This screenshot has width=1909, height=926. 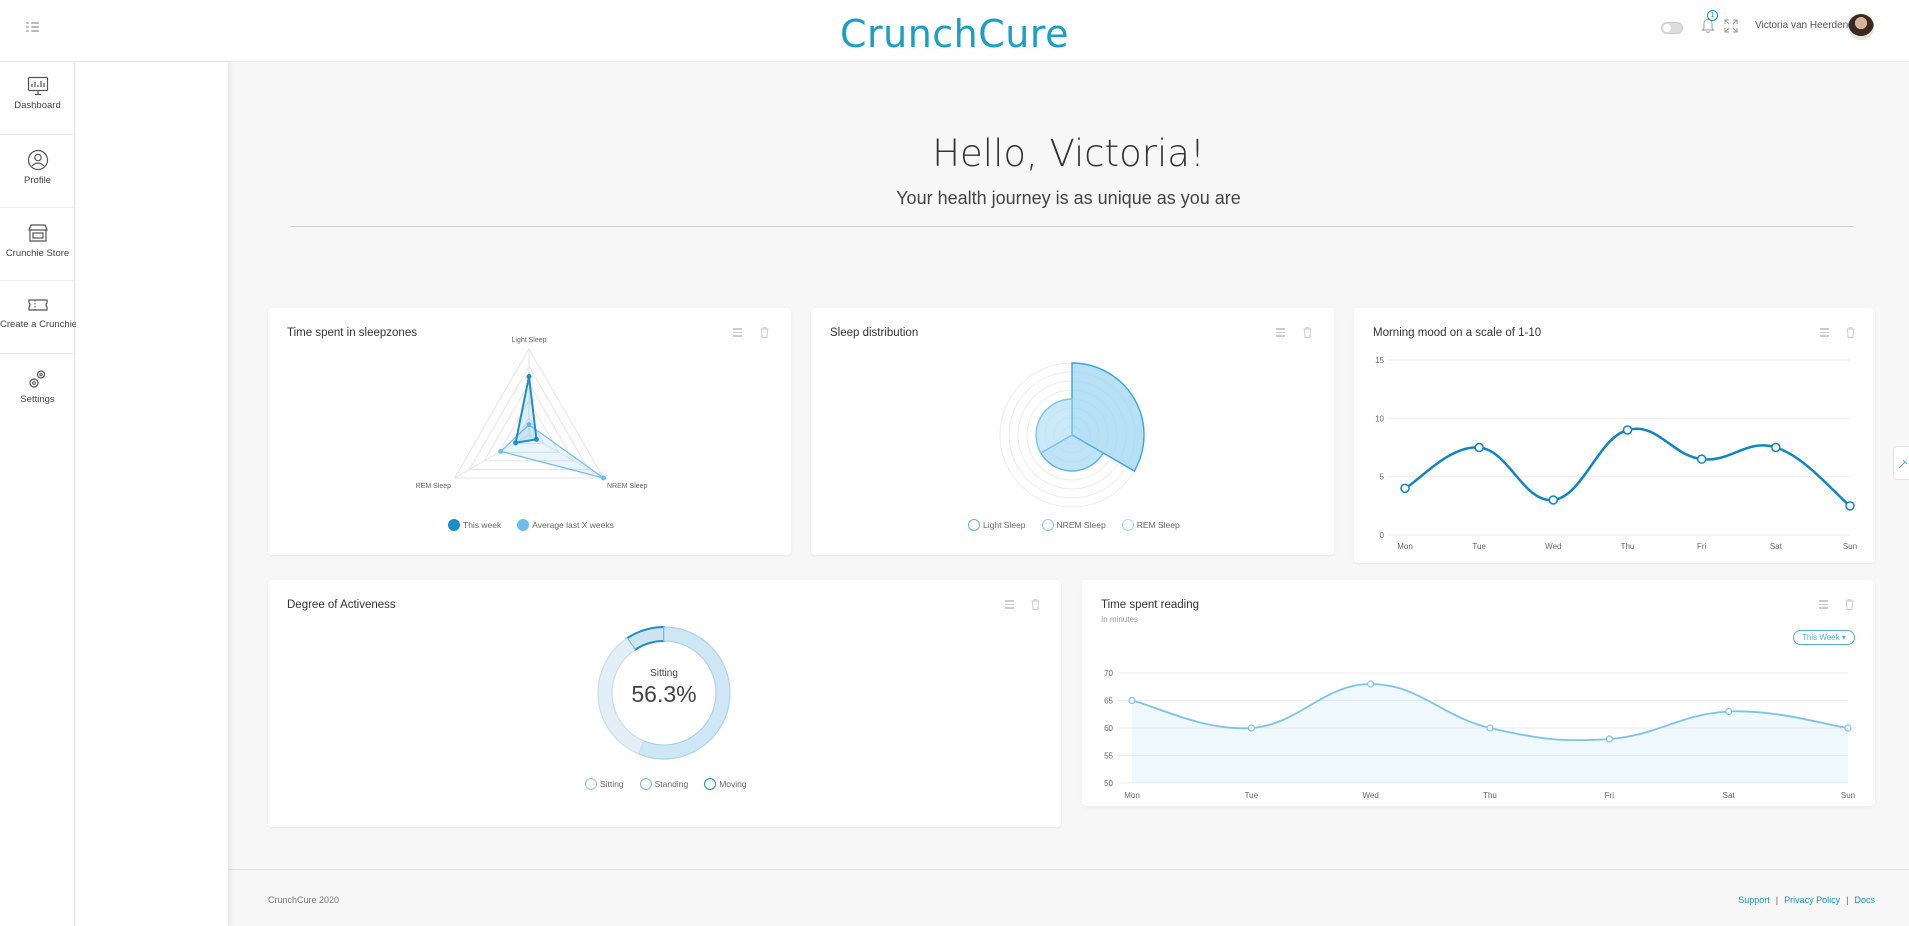 I want to click on legend-item: Moving, so click(x=725, y=784).